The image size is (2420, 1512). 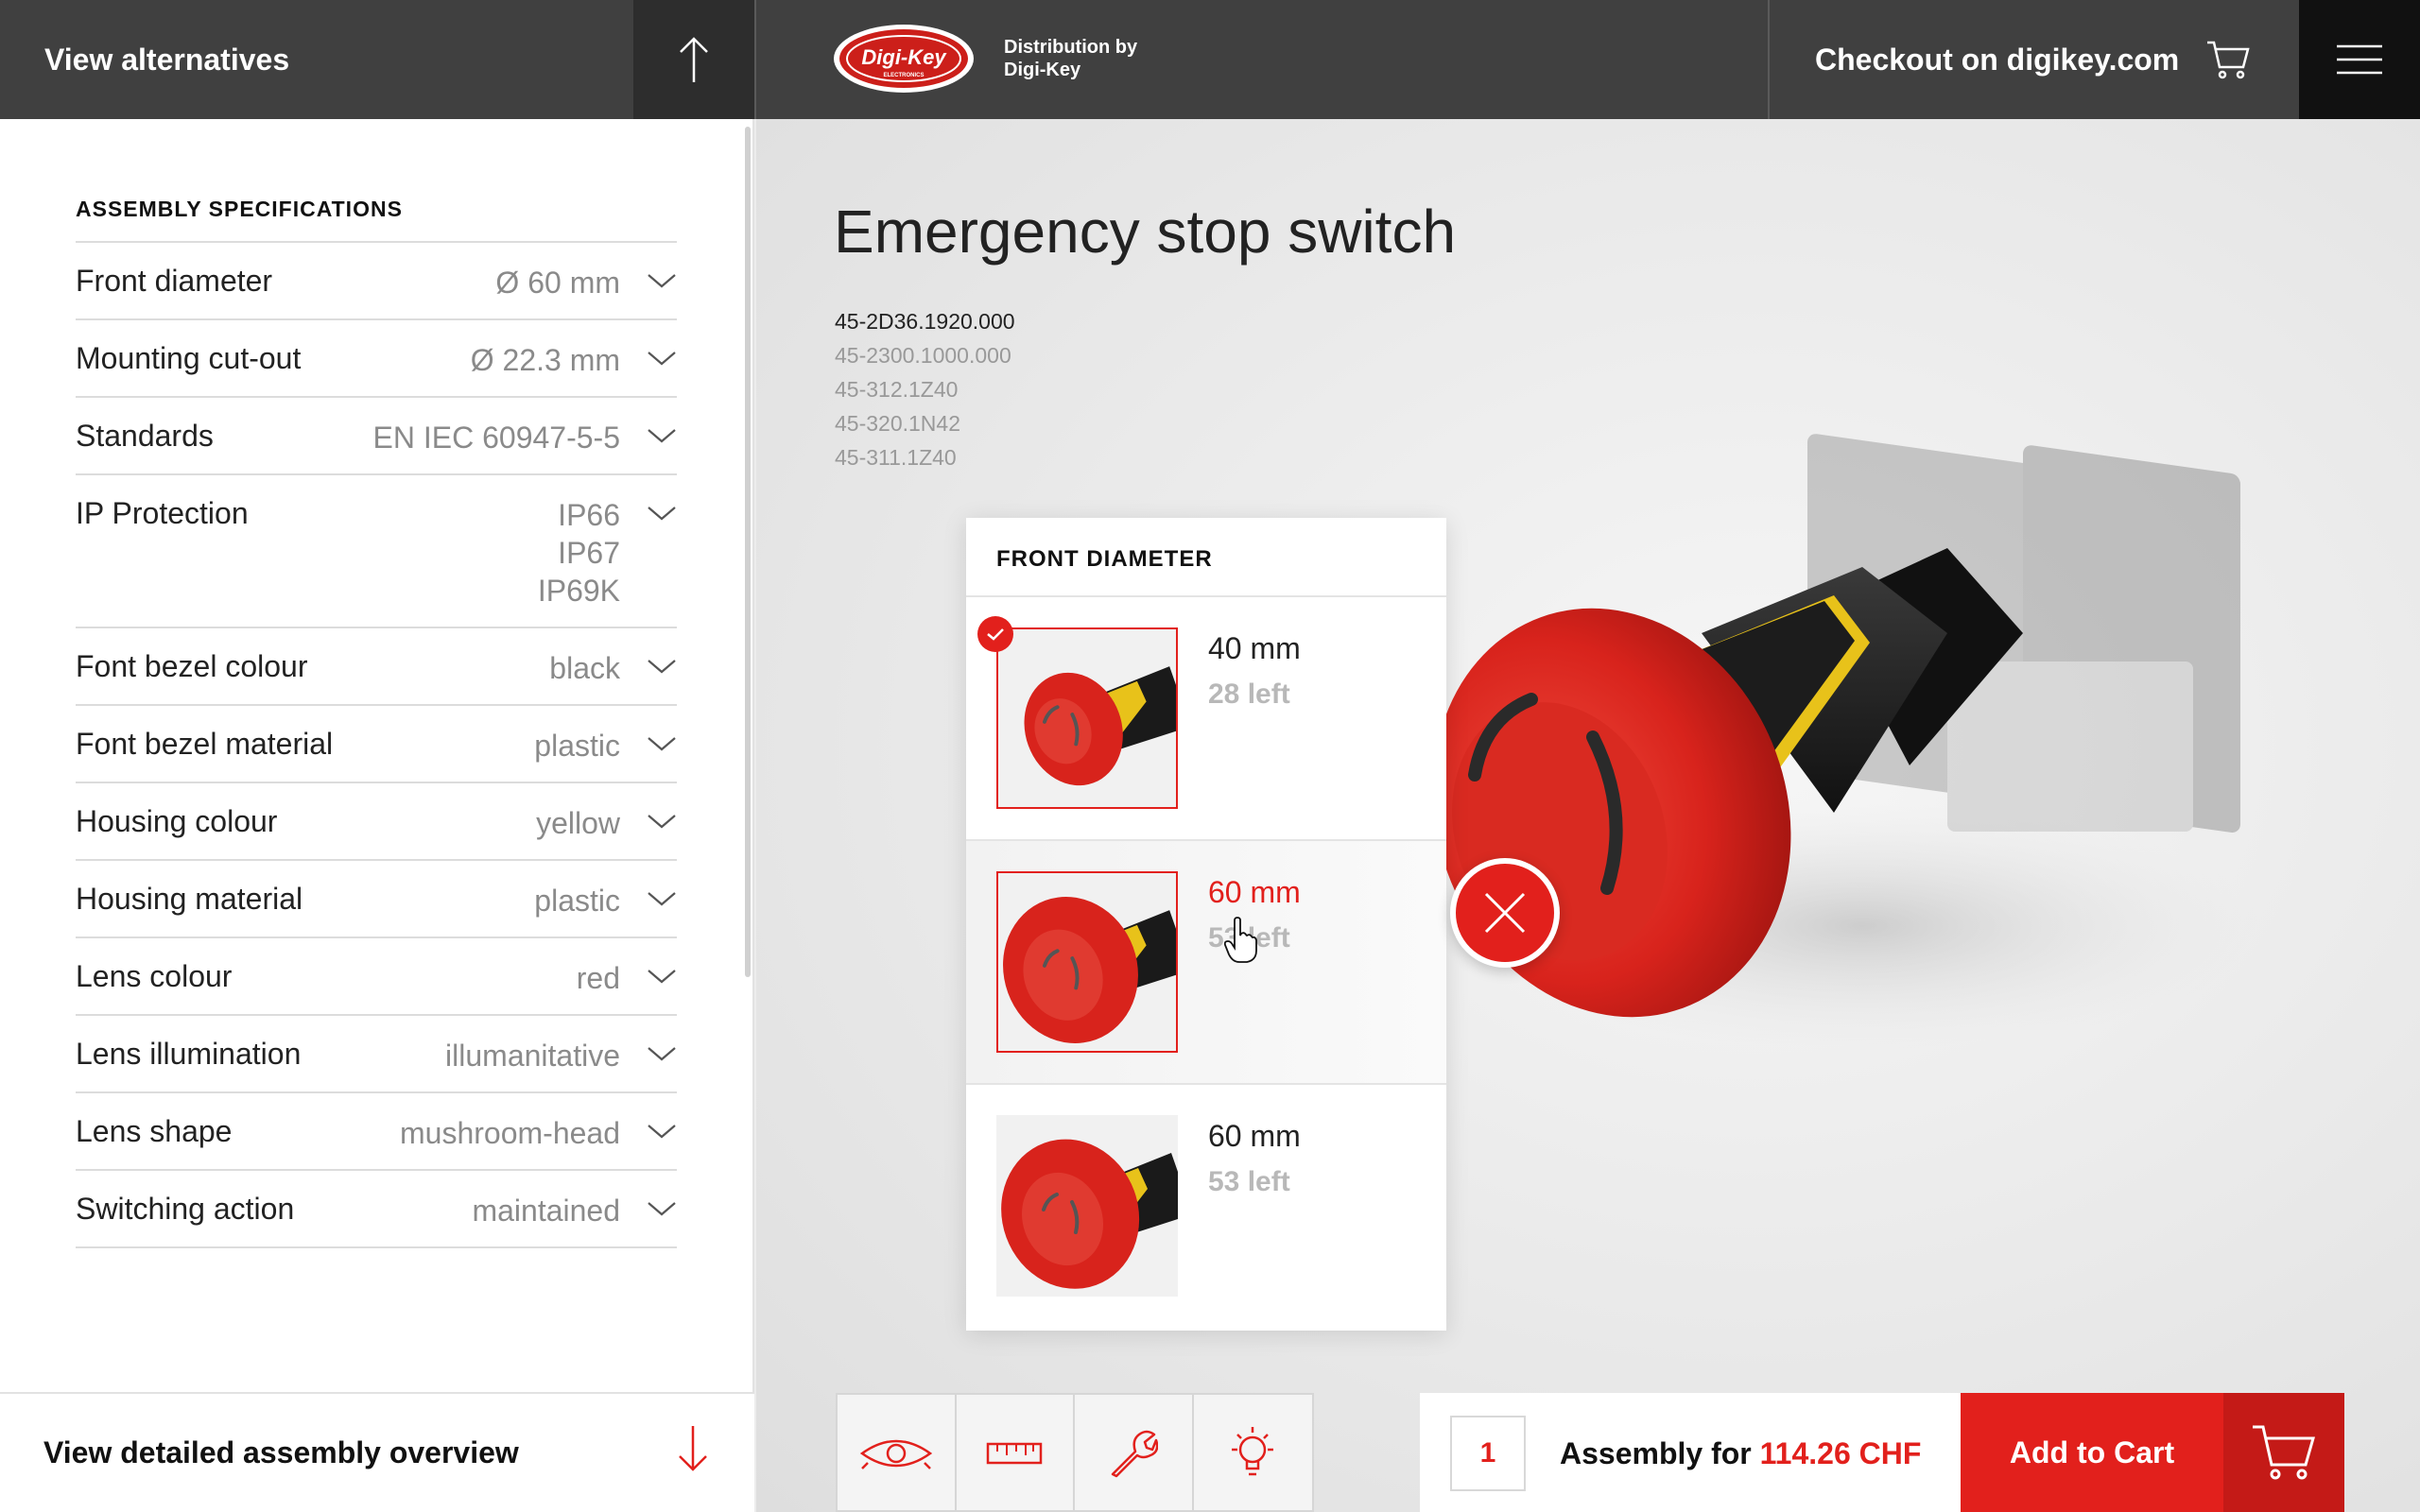 I want to click on spec-value: EN IEC 60947-5-5, so click(x=496, y=438).